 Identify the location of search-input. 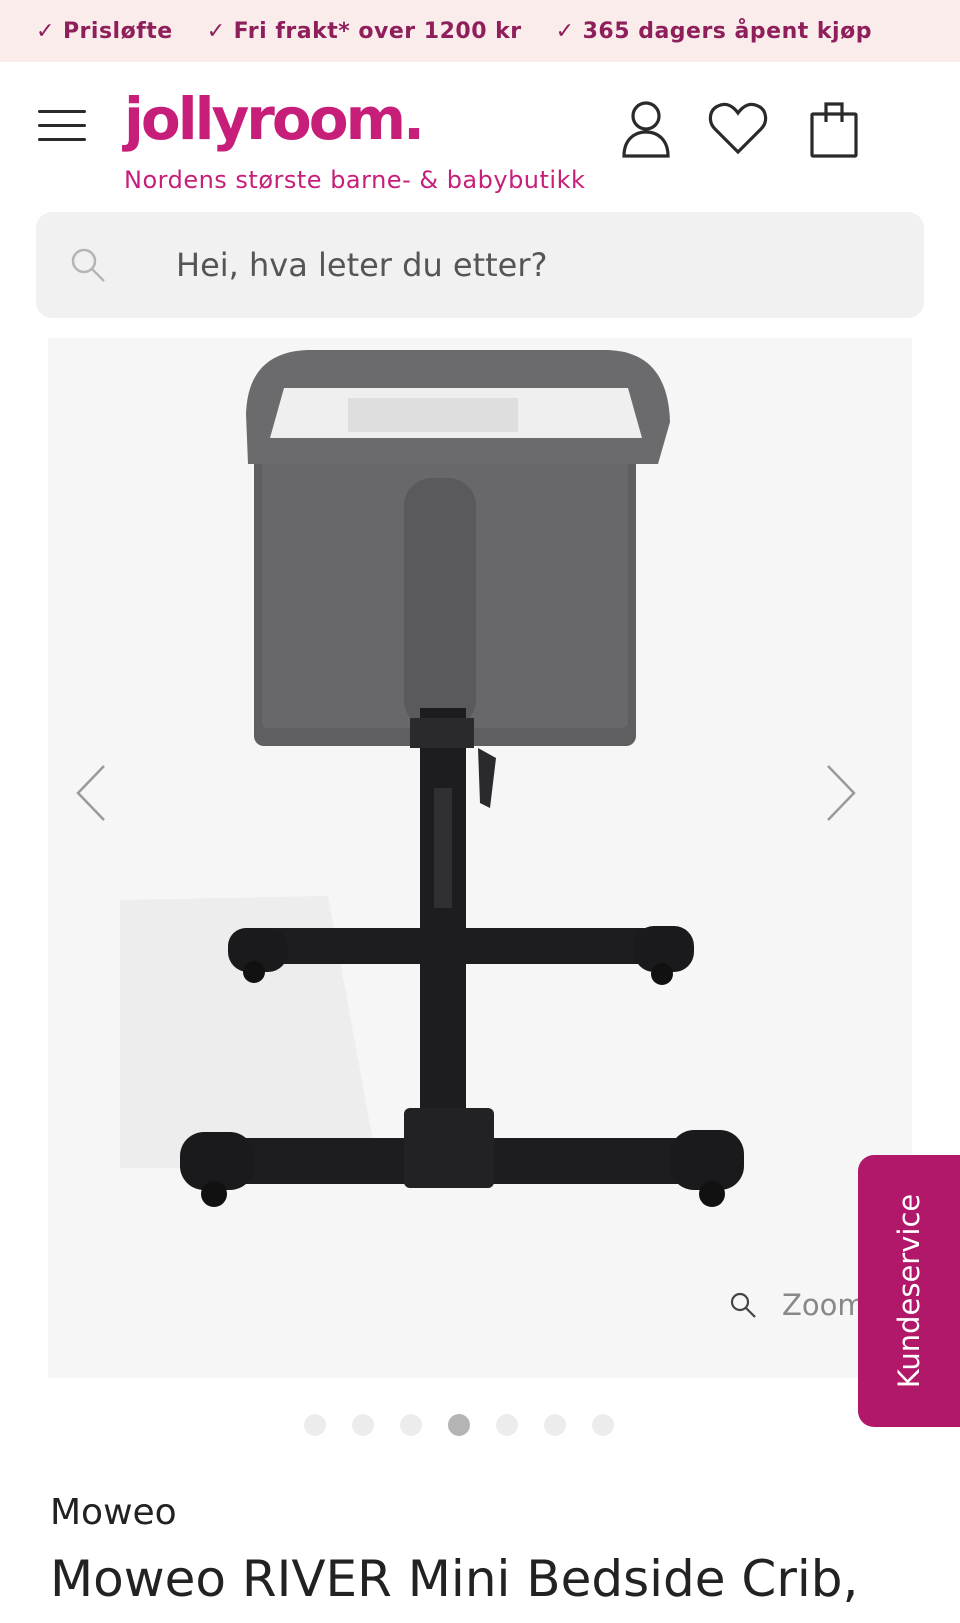
(536, 265).